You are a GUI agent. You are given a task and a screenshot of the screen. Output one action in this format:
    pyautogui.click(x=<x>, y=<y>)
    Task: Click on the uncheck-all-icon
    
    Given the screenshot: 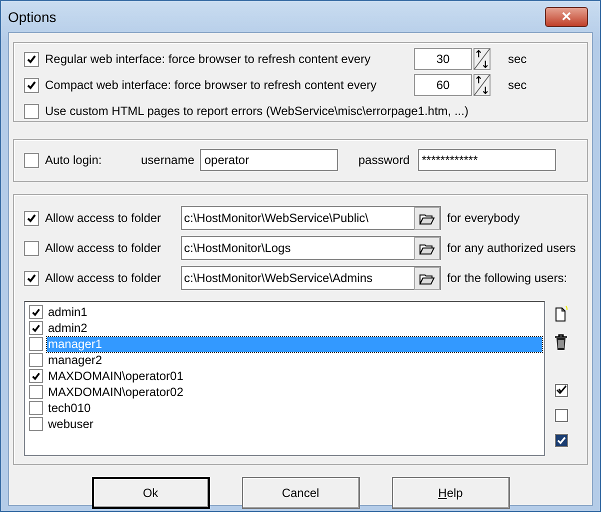 What is the action you would take?
    pyautogui.click(x=561, y=415)
    